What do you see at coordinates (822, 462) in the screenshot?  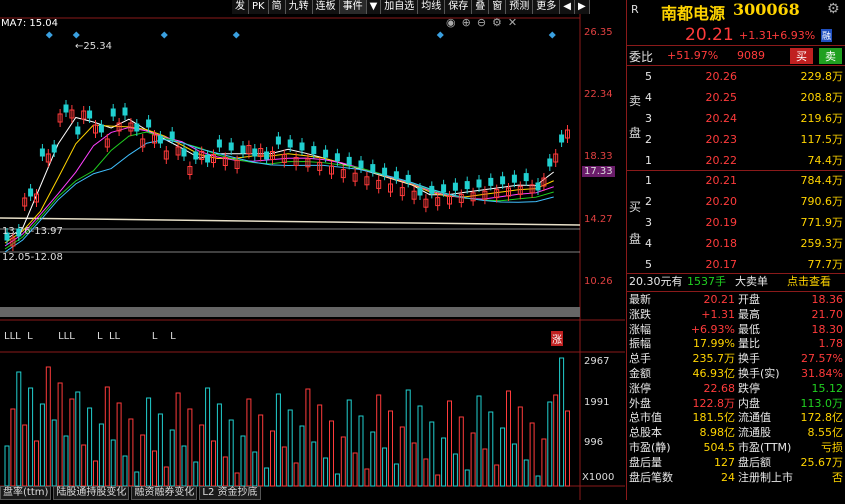 I see `stat-value-right: 25.67万` at bounding box center [822, 462].